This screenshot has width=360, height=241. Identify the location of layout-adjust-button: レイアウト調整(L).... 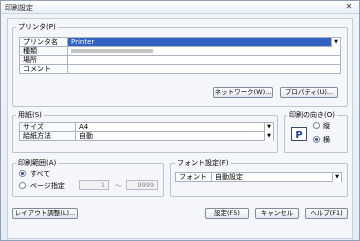
(45, 213).